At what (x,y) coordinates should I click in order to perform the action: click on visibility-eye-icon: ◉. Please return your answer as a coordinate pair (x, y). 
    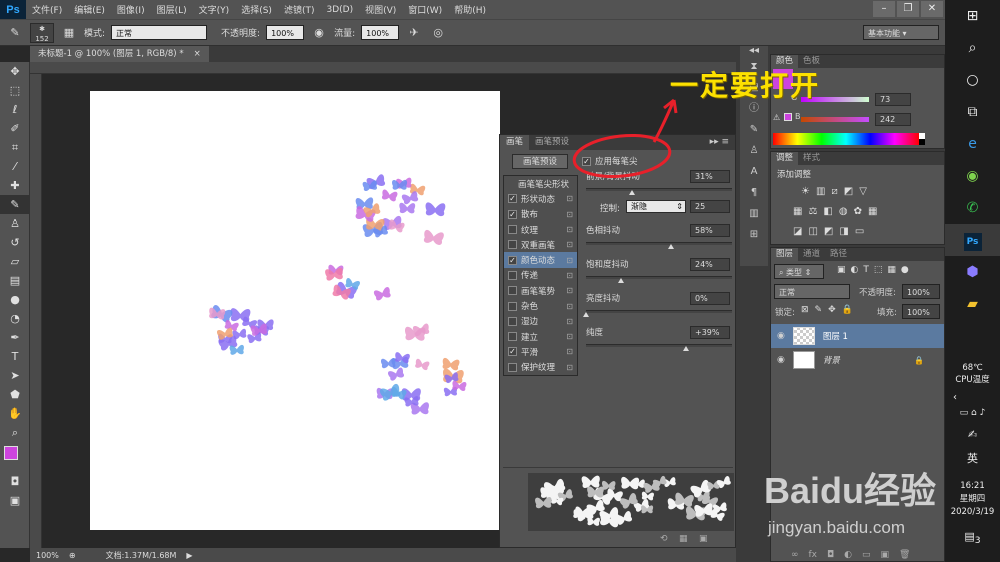
    Looking at the image, I should click on (781, 336).